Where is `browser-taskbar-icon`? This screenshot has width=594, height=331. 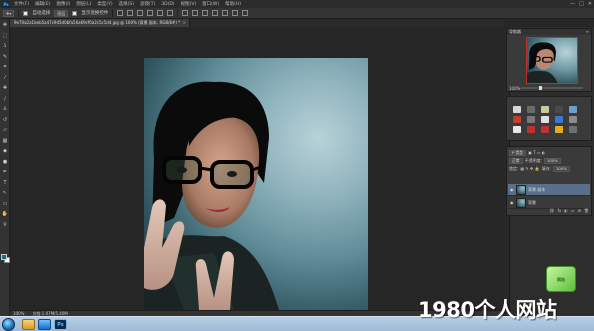
browser-taskbar-icon is located at coordinates (44, 324).